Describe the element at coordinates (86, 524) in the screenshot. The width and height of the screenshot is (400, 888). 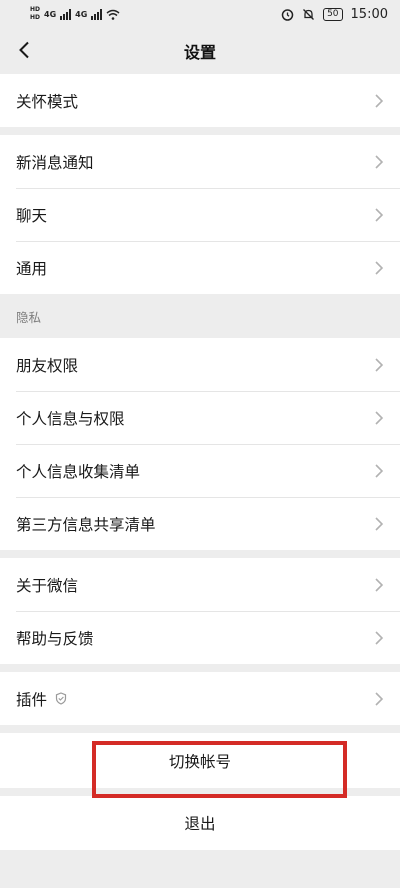
I see `item-label: 第三方信息共享清单` at that location.